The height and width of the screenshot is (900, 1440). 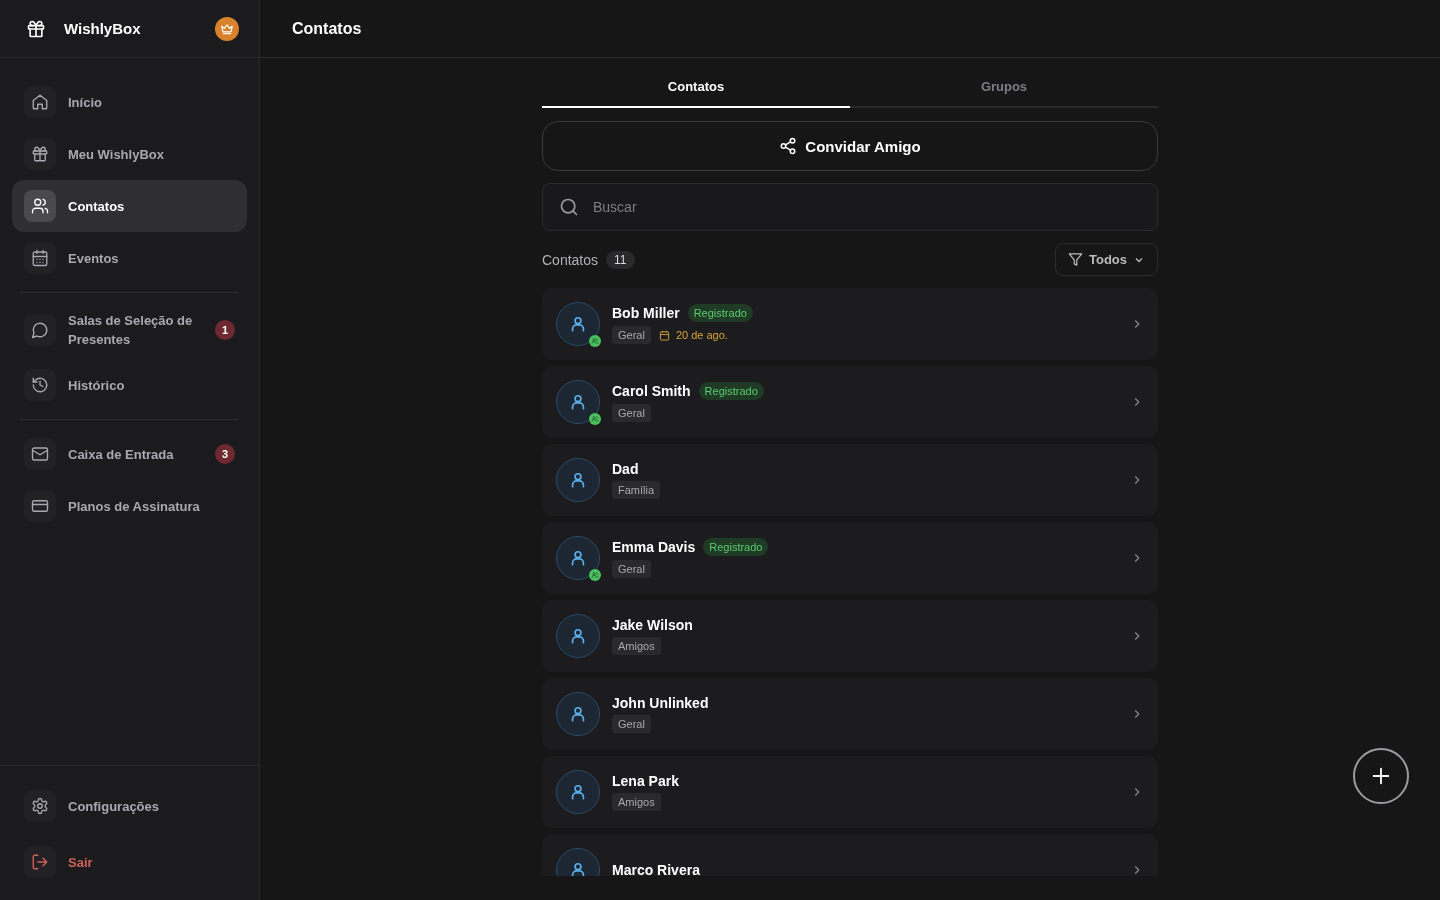 I want to click on search-field: Buscar, so click(x=850, y=207).